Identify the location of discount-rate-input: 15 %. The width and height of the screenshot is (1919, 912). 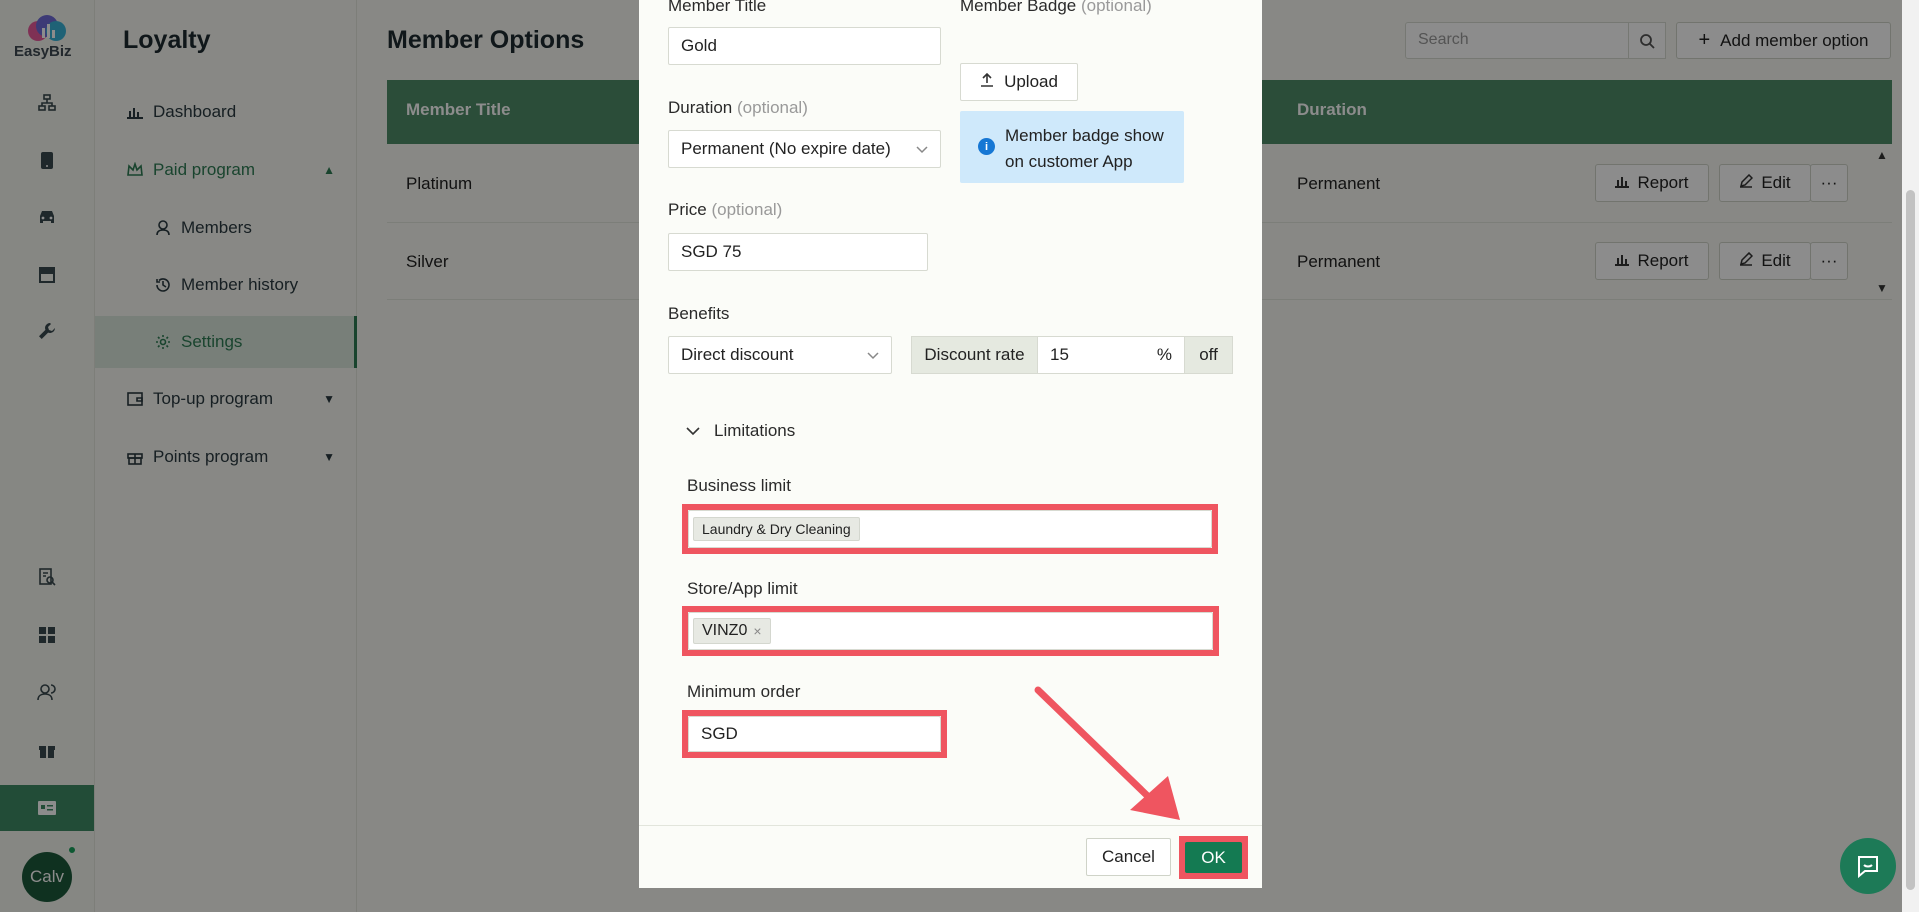
(1111, 355).